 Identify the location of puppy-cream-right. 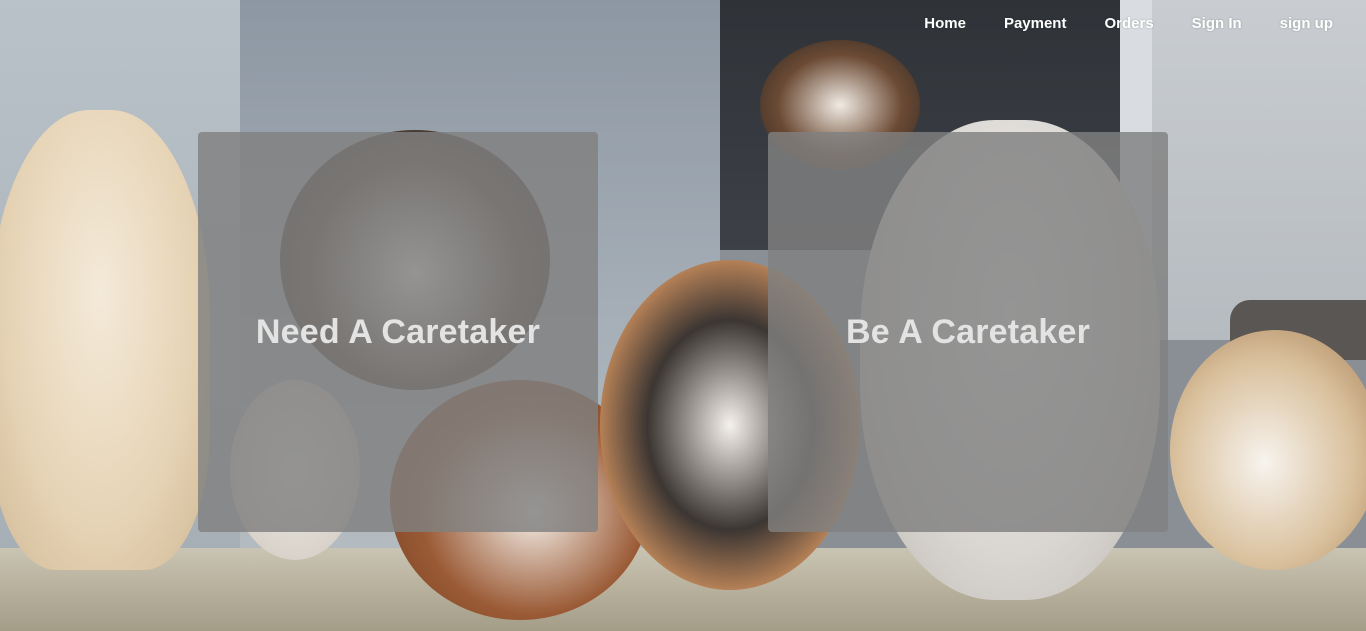
(1268, 450).